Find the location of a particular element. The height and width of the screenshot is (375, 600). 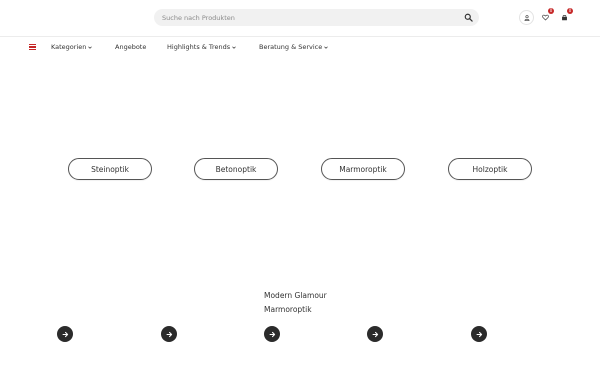

category-button-marmoroptik: Marmoroptik is located at coordinates (363, 169).